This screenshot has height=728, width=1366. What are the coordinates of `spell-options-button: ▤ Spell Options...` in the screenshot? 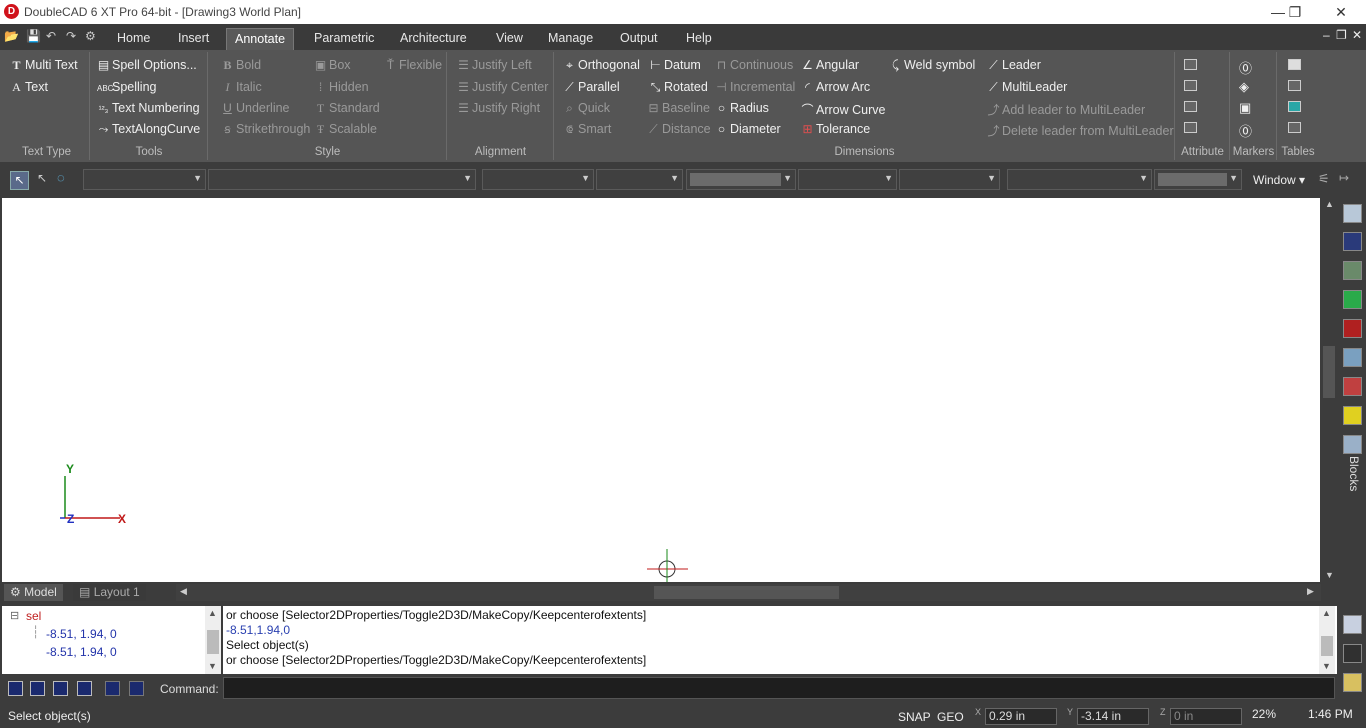 It's located at (147, 65).